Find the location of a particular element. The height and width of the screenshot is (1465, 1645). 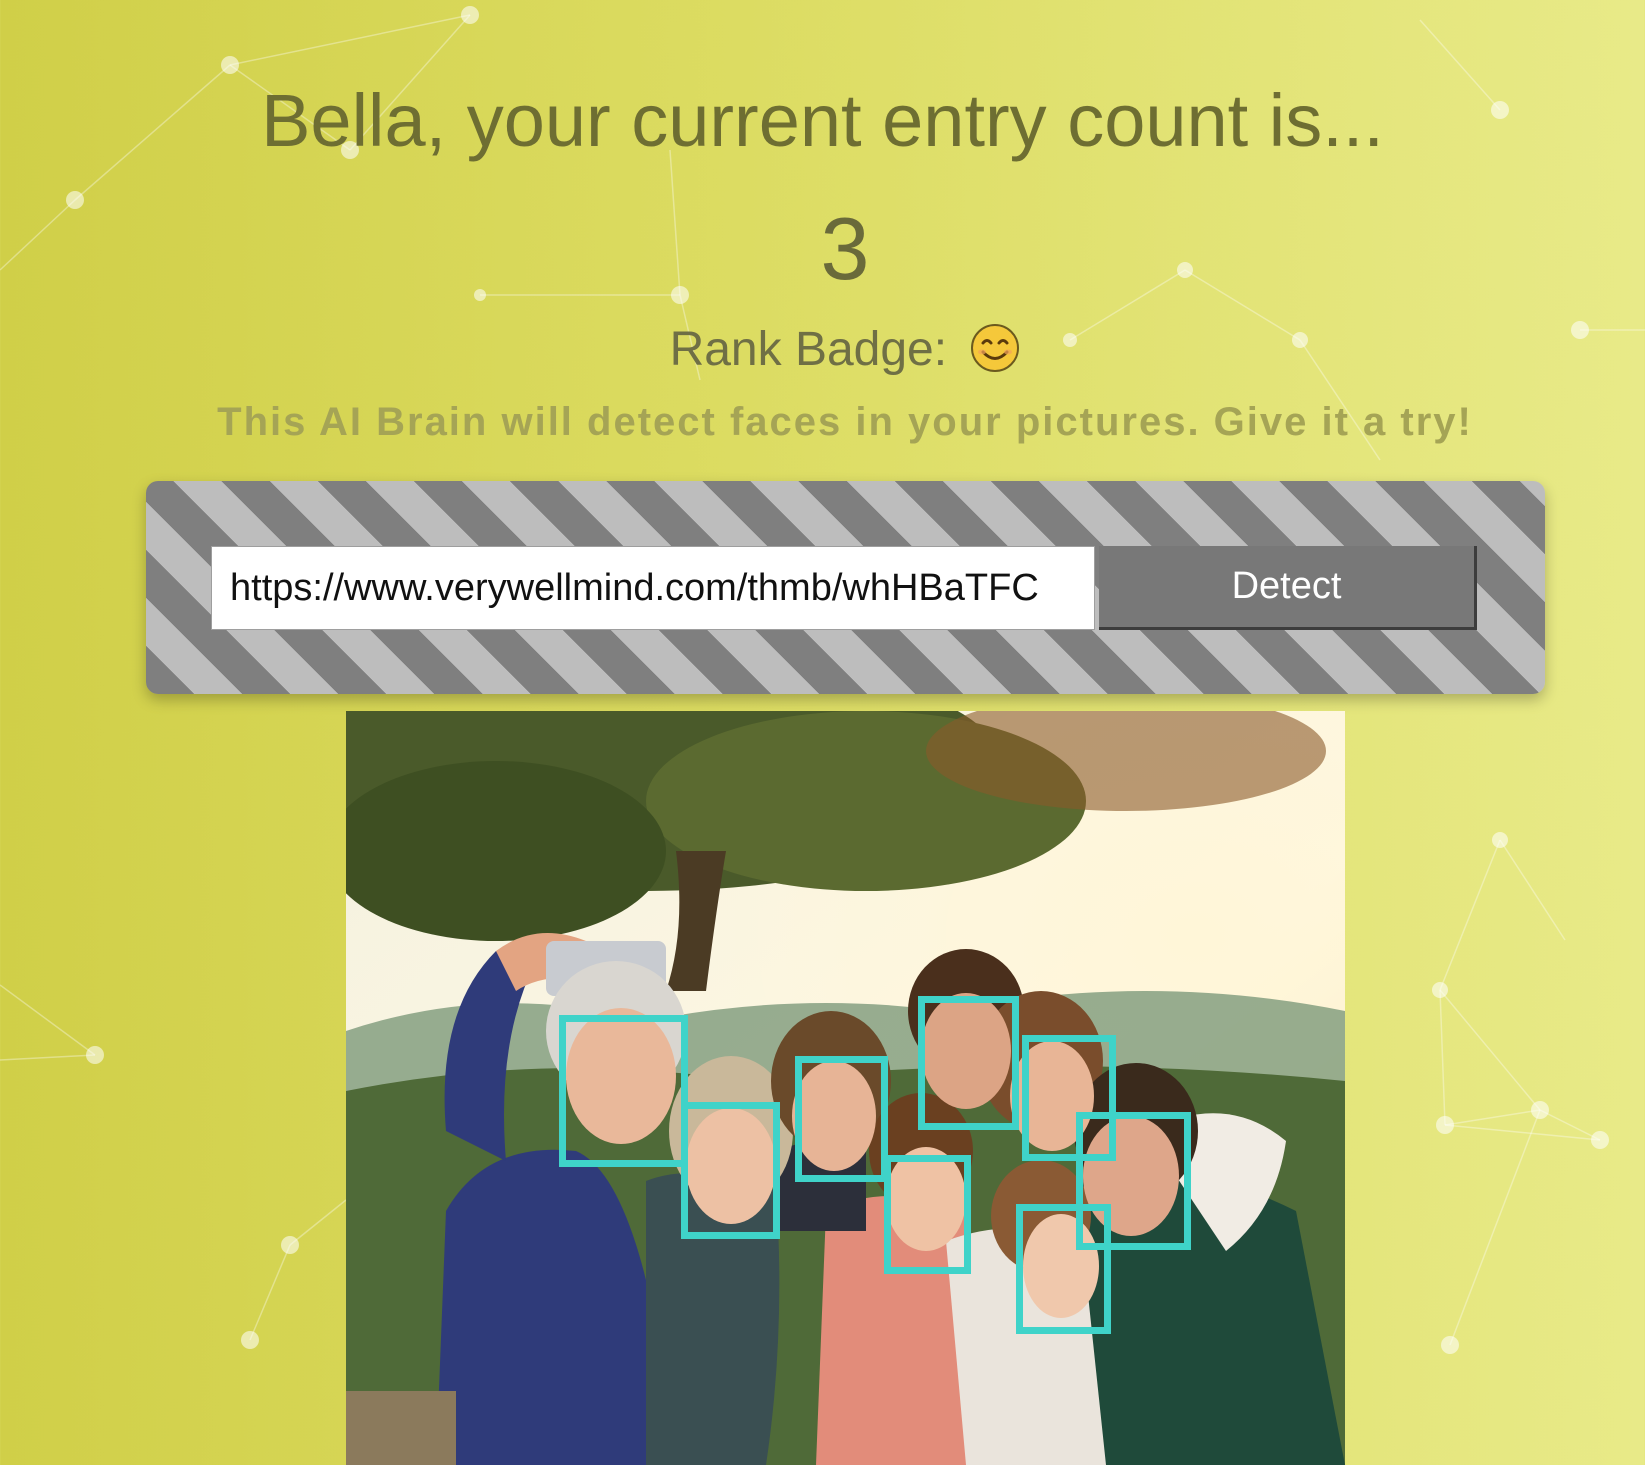

image-url-input is located at coordinates (653, 588).